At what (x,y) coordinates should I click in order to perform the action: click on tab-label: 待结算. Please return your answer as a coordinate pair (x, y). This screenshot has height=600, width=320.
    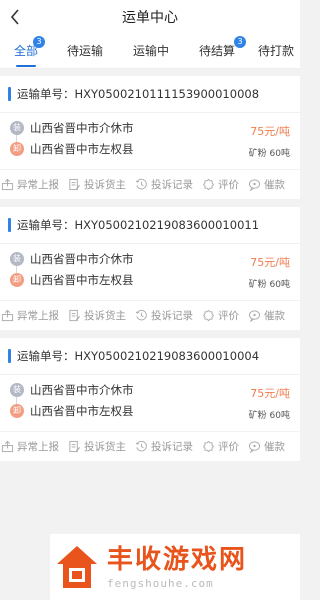
    Looking at the image, I should click on (216, 51).